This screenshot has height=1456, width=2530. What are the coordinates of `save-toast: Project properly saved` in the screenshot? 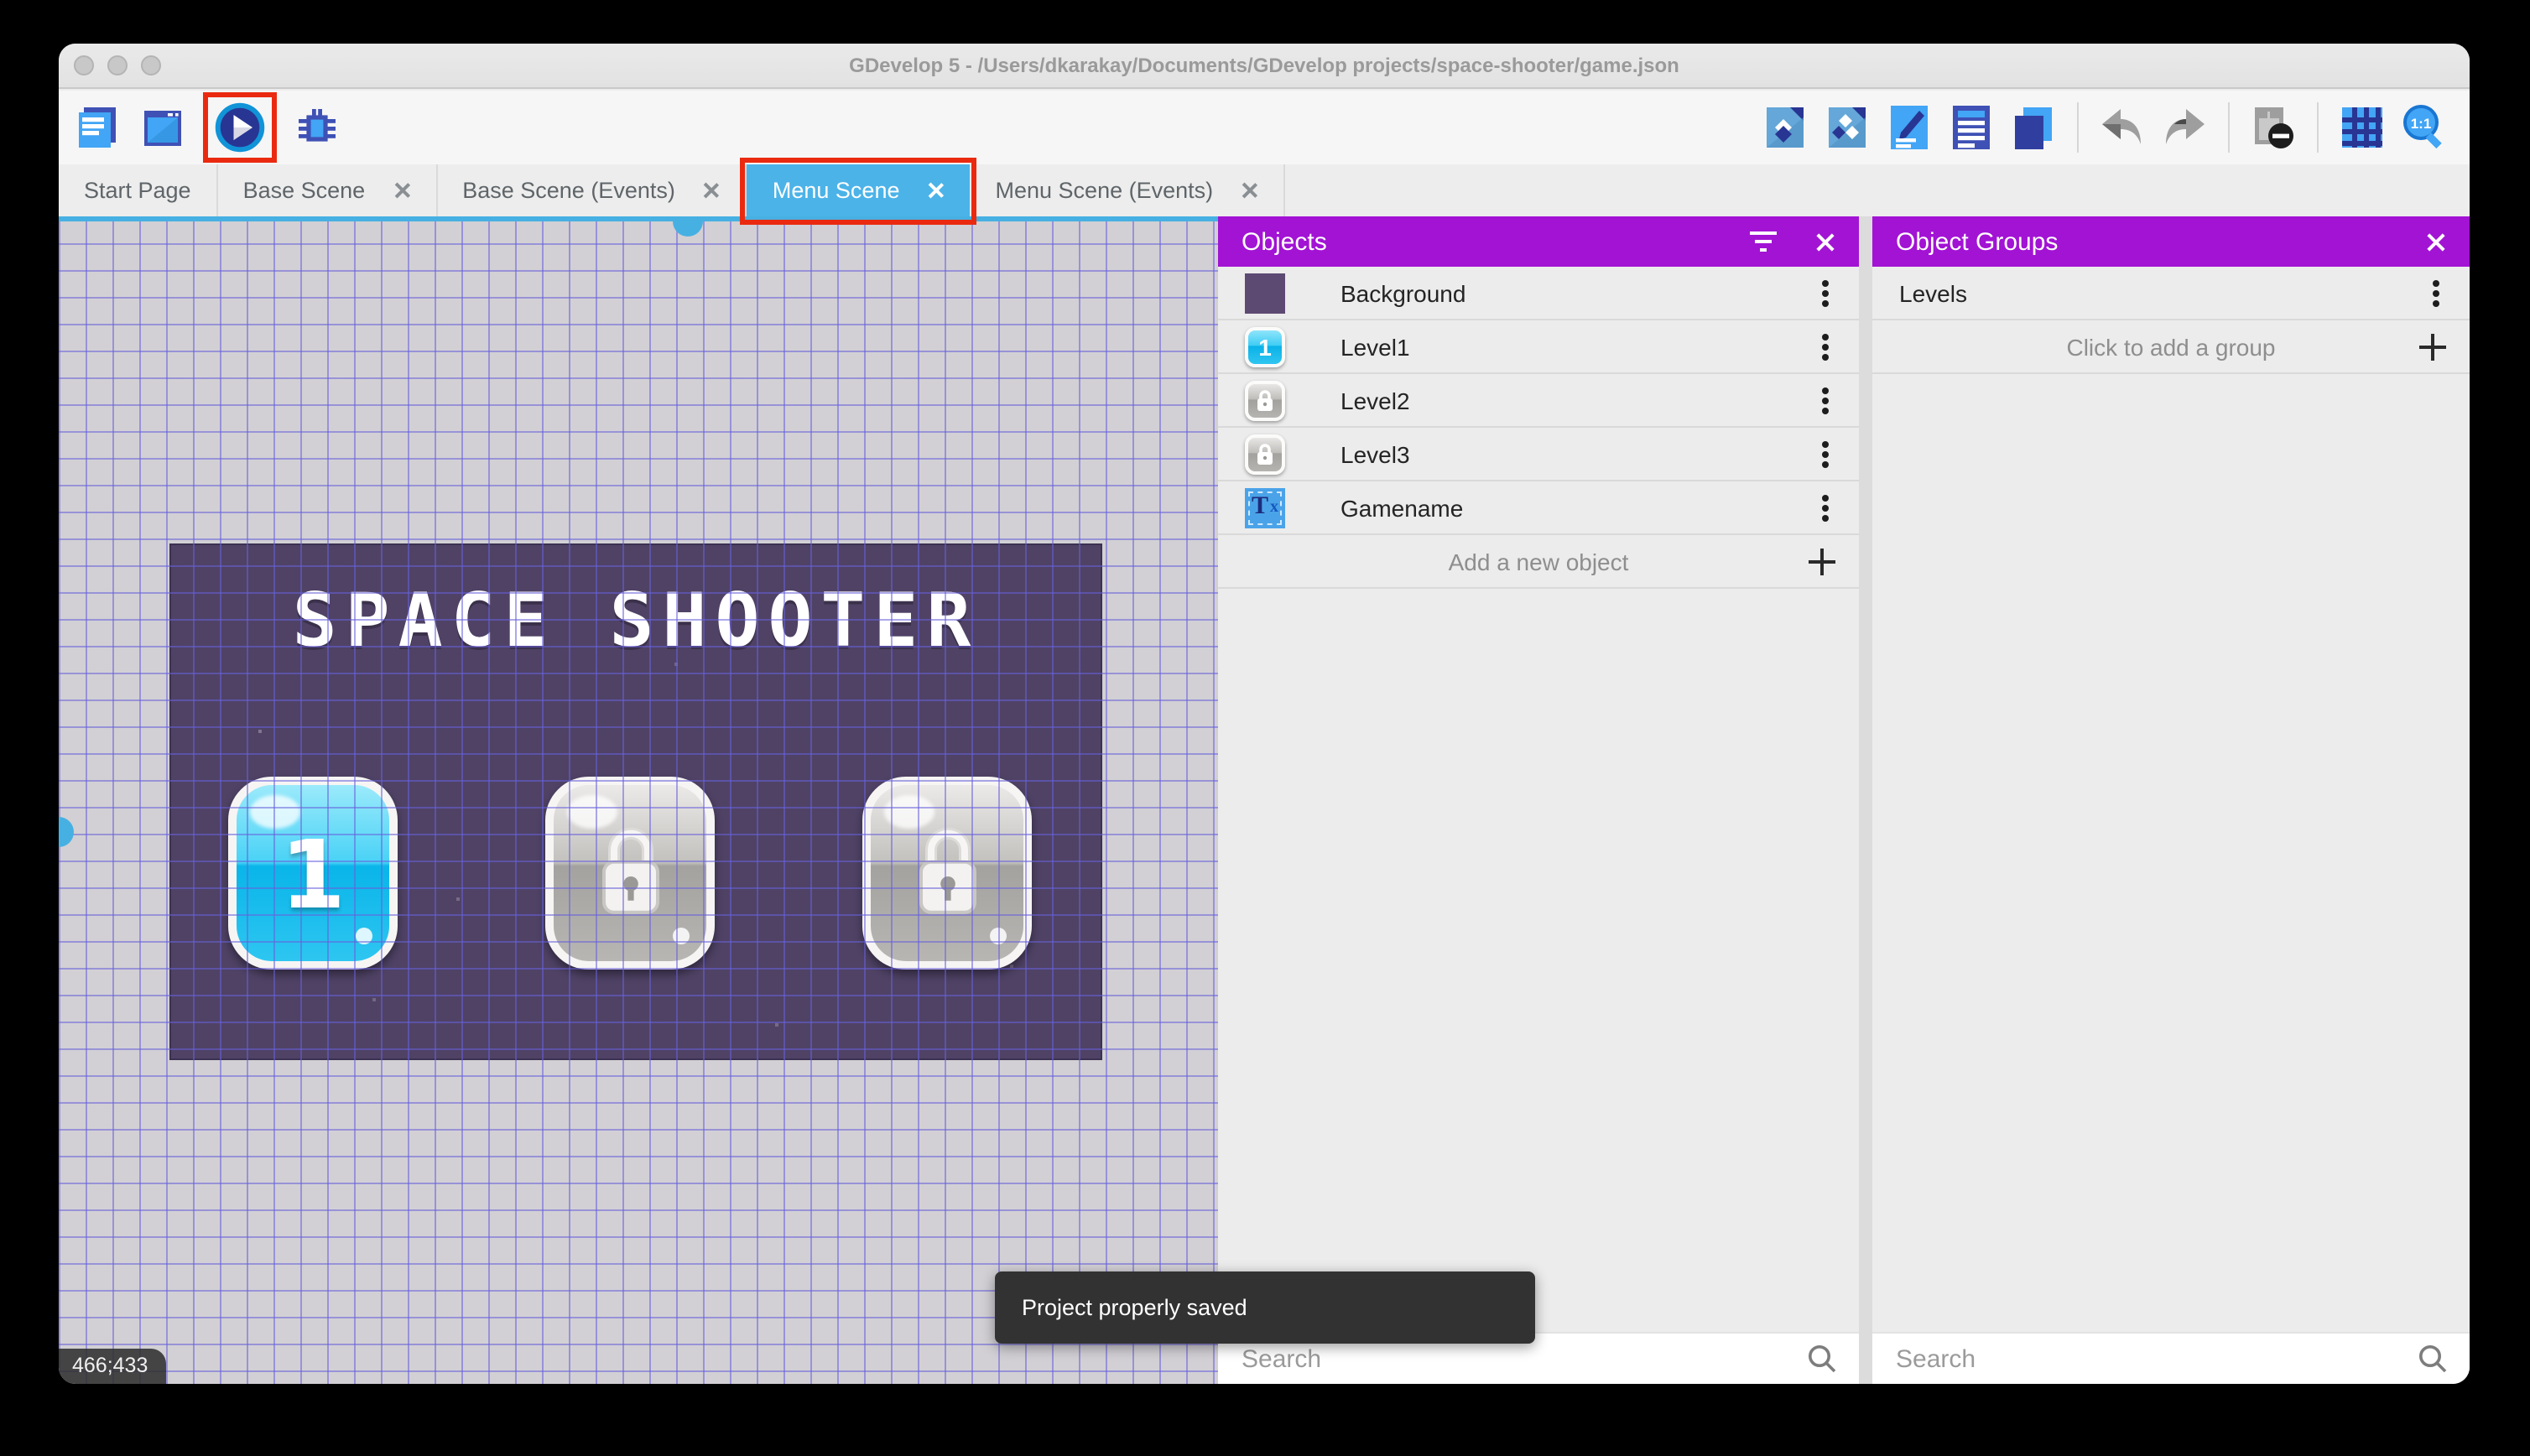 It's located at (1265, 1307).